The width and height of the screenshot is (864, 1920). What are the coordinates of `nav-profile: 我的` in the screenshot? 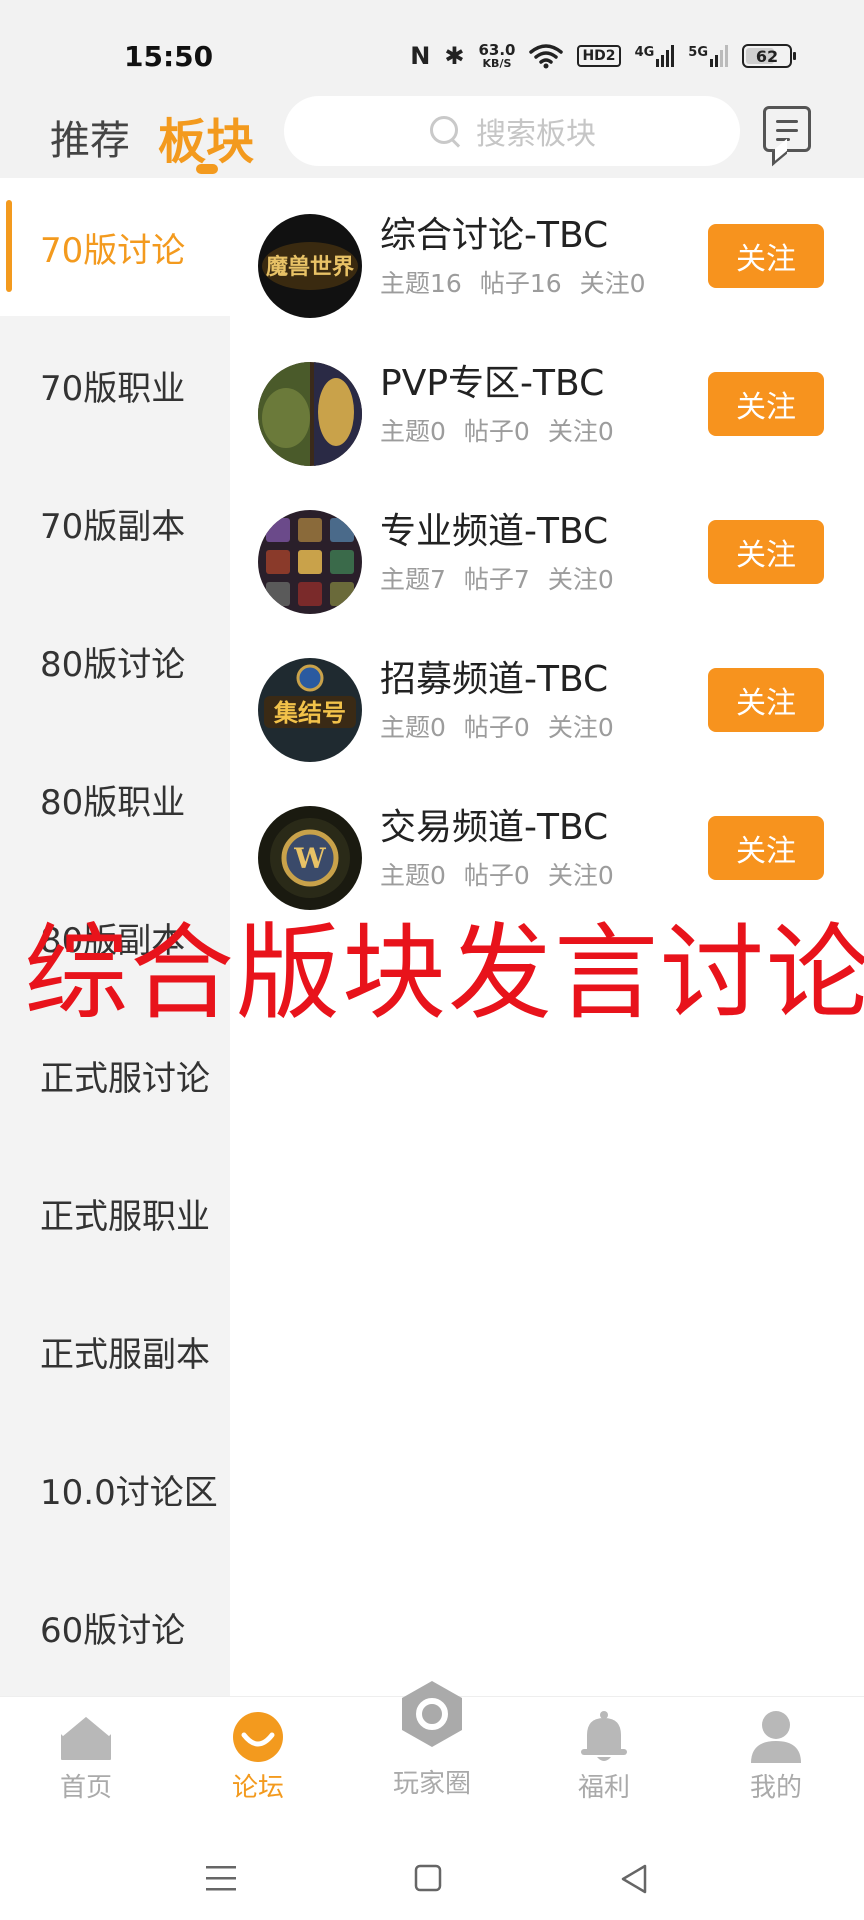 It's located at (776, 1759).